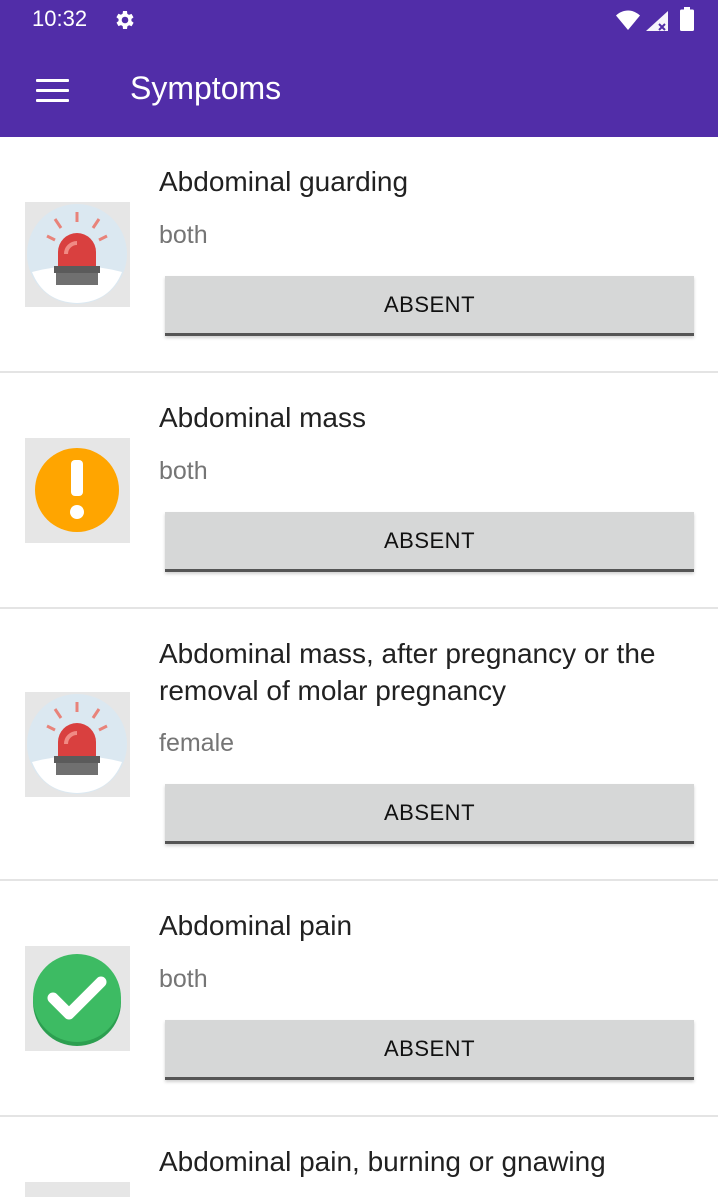  Describe the element at coordinates (359, 88) in the screenshot. I see `app-bar: Symptoms` at that location.